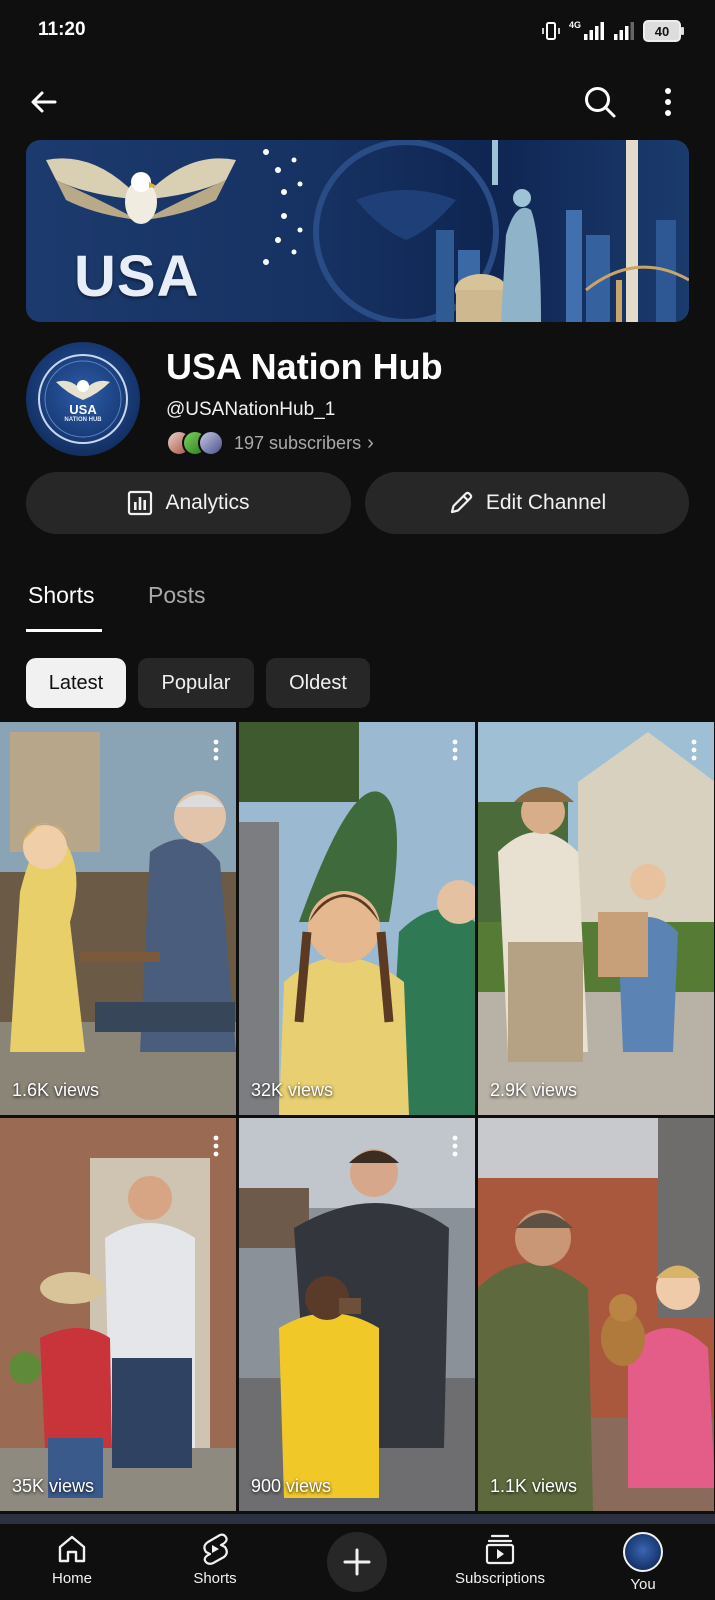  I want to click on view-count: 1.1K views, so click(534, 1486).